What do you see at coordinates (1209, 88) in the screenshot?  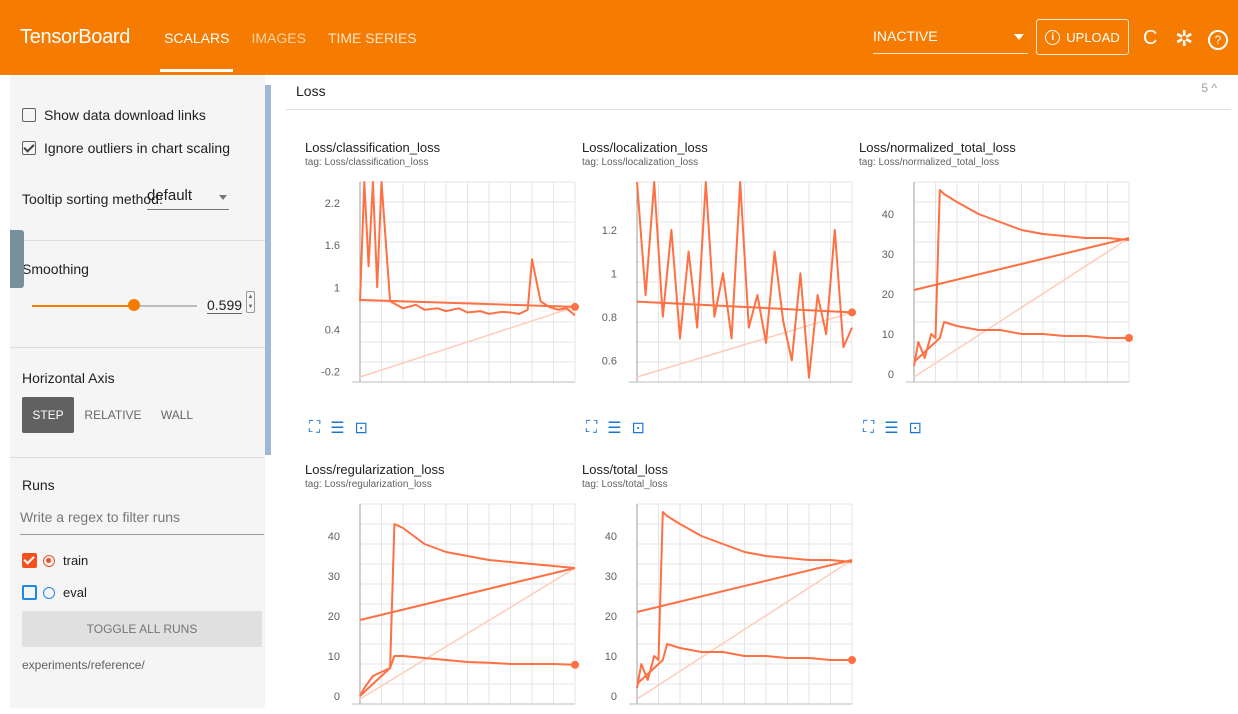 I see `group-count: 5 ^` at bounding box center [1209, 88].